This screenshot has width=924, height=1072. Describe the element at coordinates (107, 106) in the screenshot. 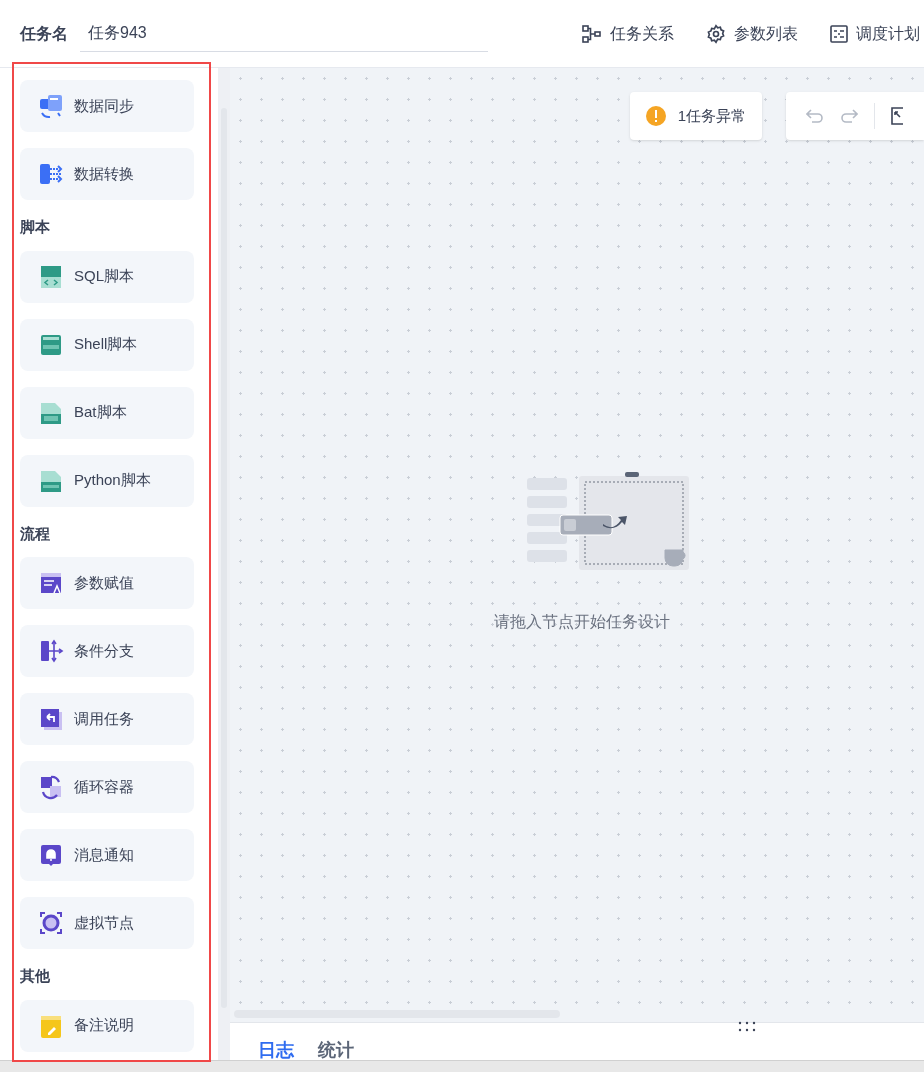

I see `node-item: 数据同步` at that location.